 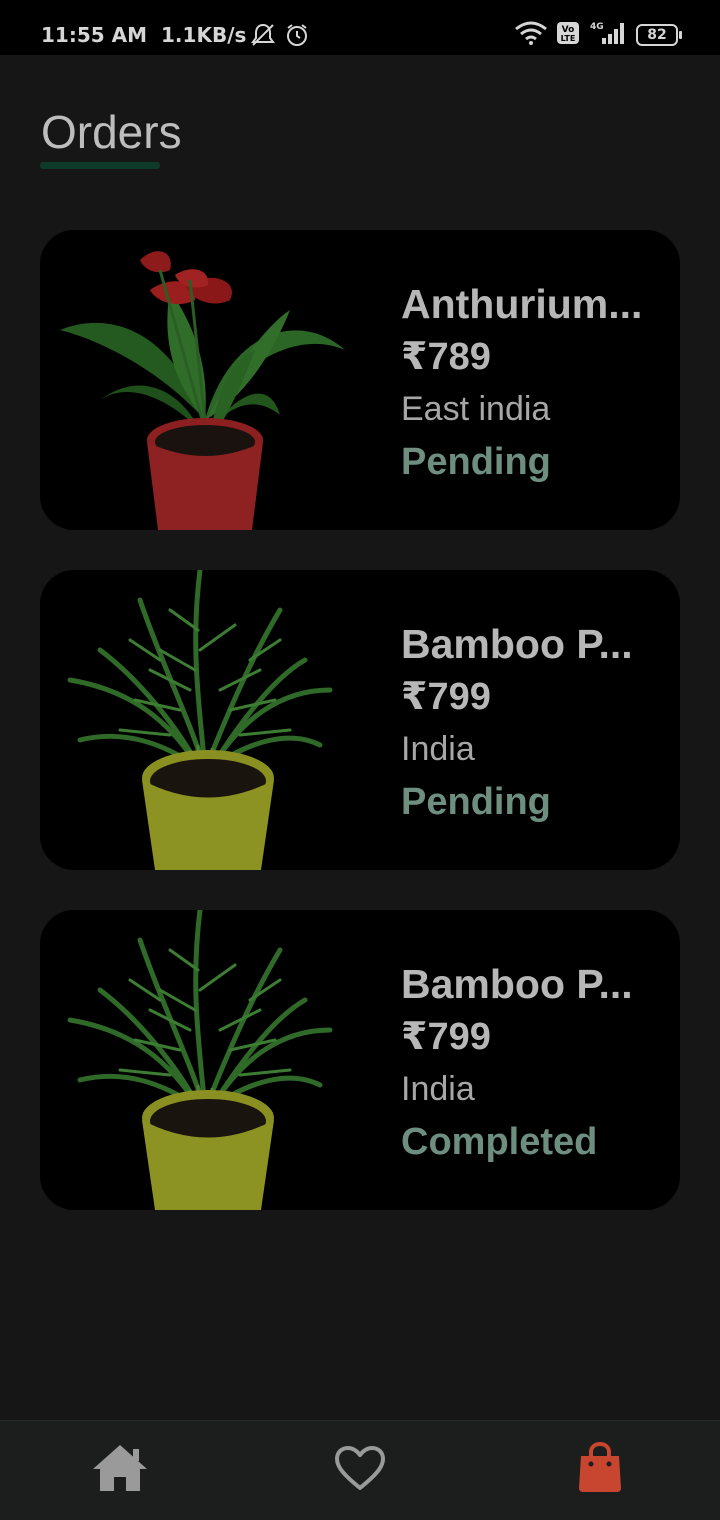 What do you see at coordinates (531, 384) in the screenshot?
I see `order-info: Anthurium... ₹789 East india Pending` at bounding box center [531, 384].